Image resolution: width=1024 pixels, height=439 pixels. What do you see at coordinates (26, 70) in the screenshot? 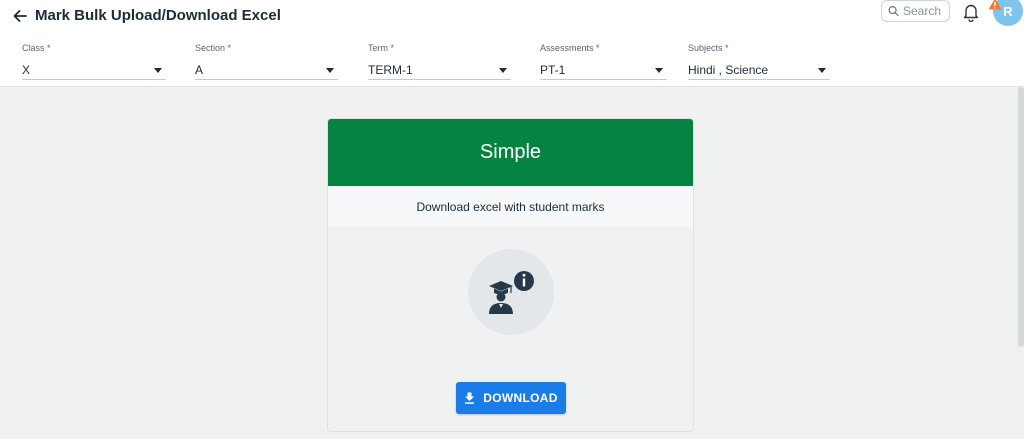
I see `class-value: X` at bounding box center [26, 70].